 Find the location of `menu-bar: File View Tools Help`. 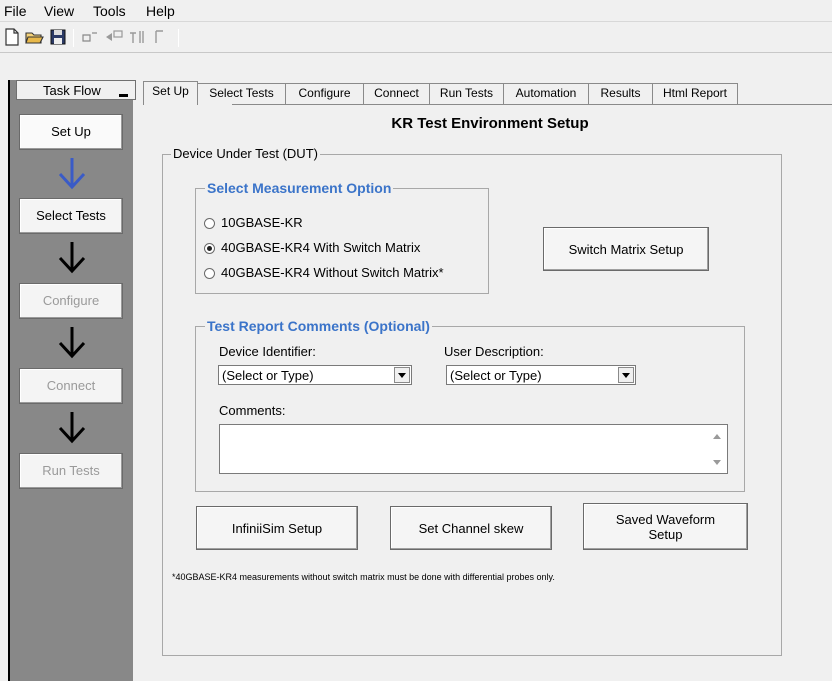

menu-bar: File View Tools Help is located at coordinates (416, 11).